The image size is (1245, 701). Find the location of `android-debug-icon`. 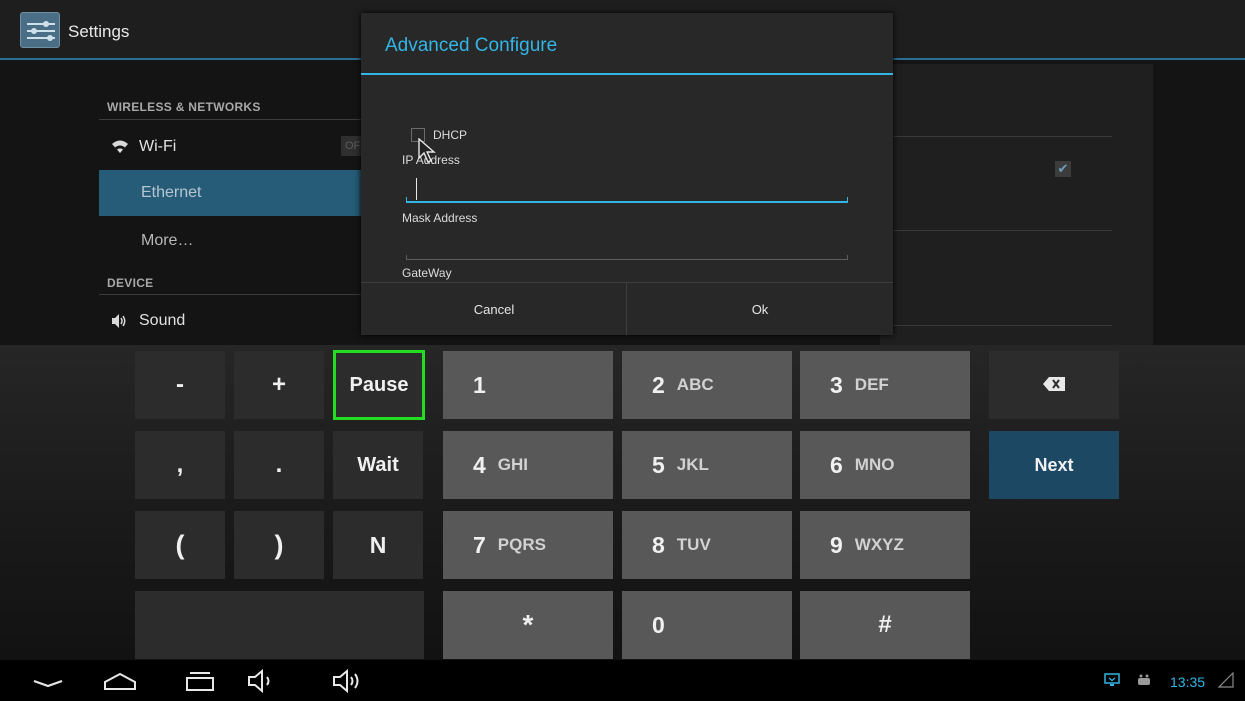

android-debug-icon is located at coordinates (1144, 680).